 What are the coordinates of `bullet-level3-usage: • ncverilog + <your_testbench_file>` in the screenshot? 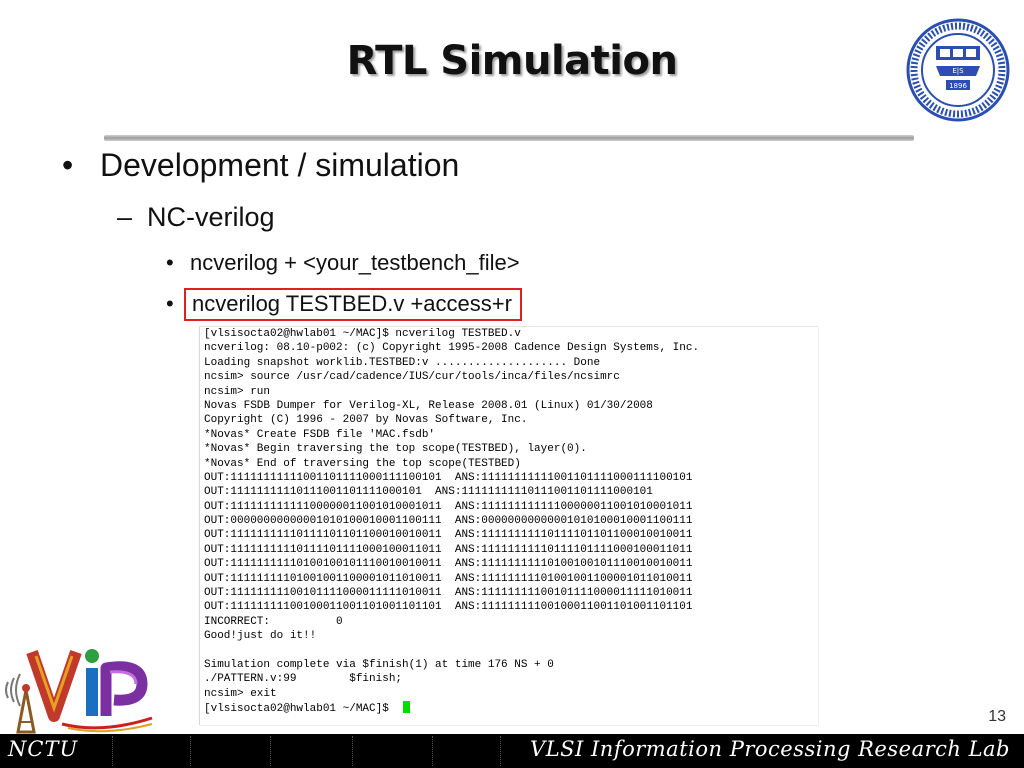 It's located at (343, 263).